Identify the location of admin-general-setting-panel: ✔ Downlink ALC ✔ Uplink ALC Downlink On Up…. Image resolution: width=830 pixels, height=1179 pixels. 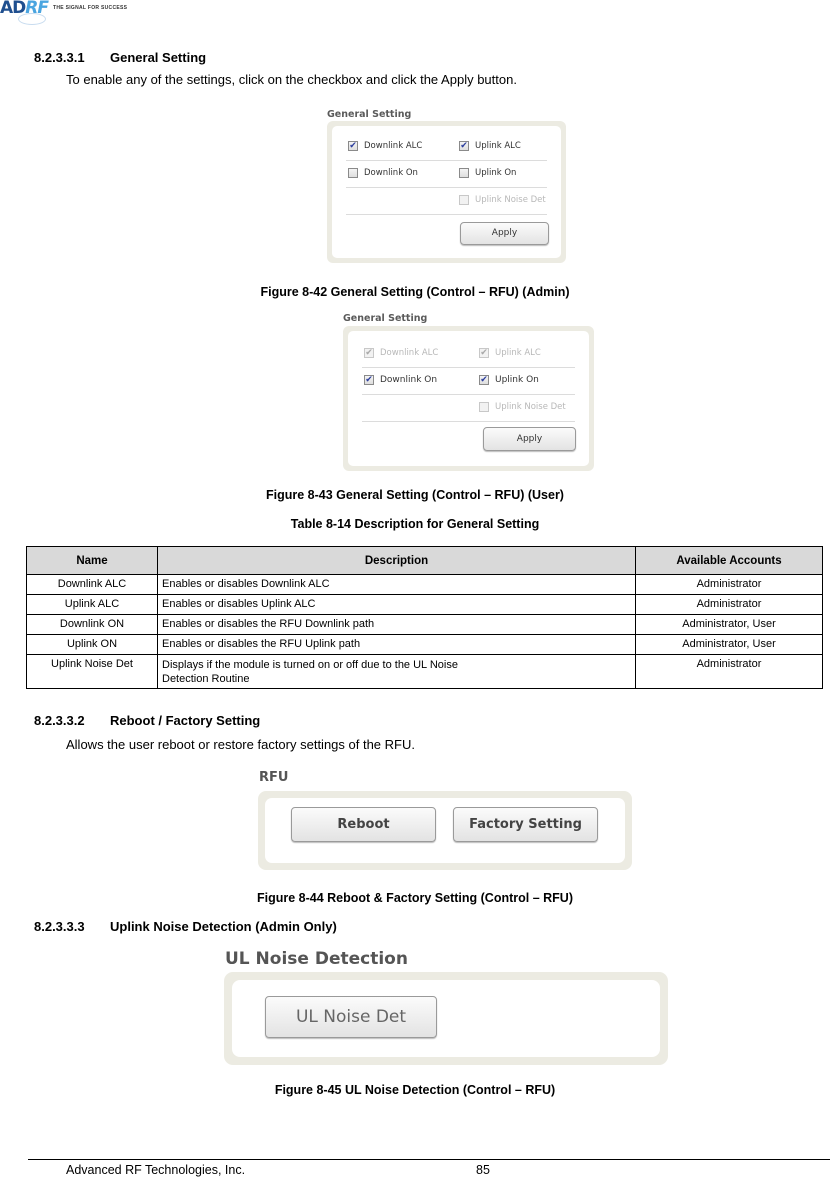
(446, 192).